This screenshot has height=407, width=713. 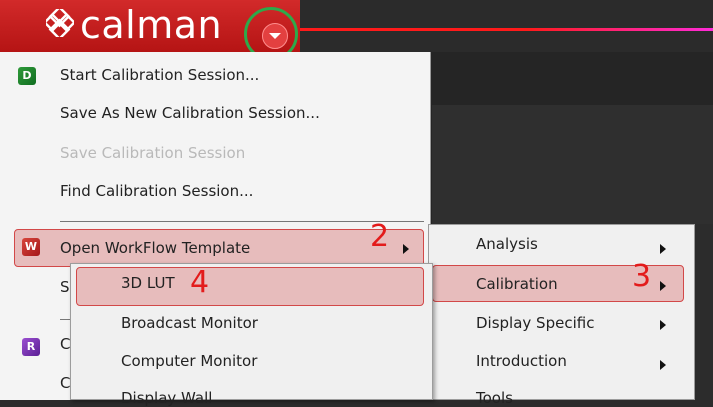 I want to click on submenu-item-display-specific: Display Specific, so click(x=535, y=323).